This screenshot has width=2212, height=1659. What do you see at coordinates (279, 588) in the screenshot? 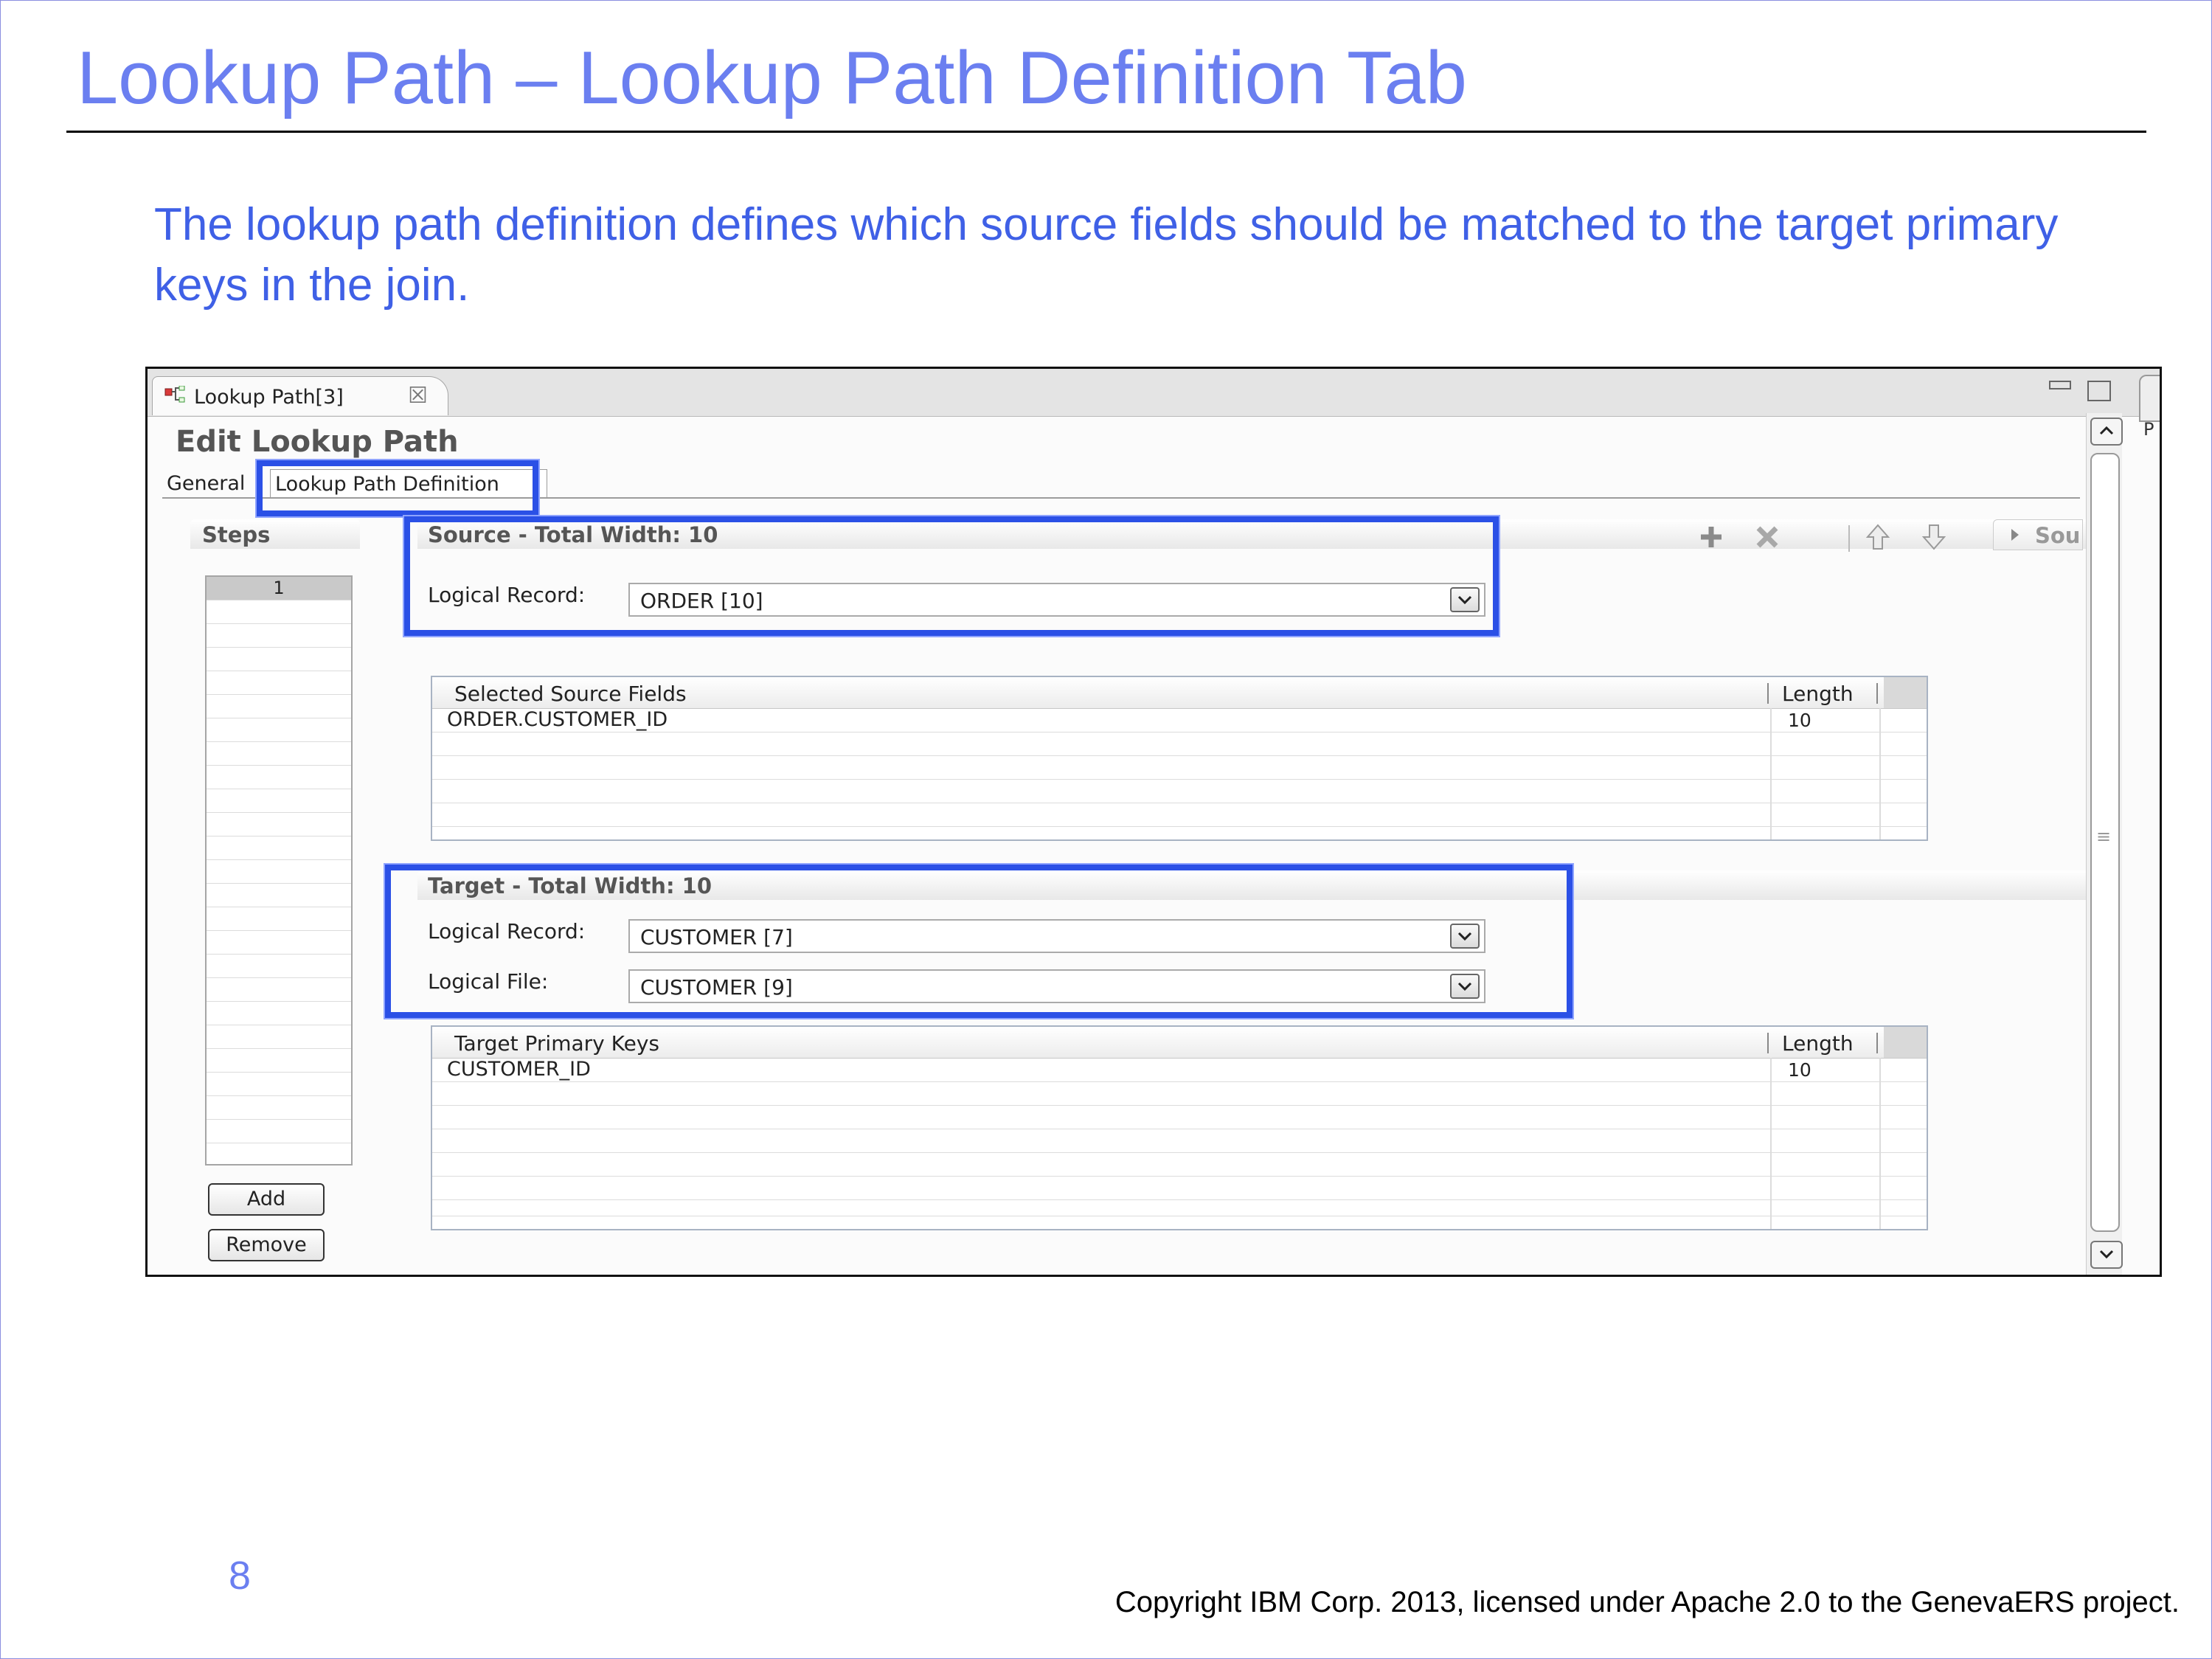
I see `list-item: 1` at bounding box center [279, 588].